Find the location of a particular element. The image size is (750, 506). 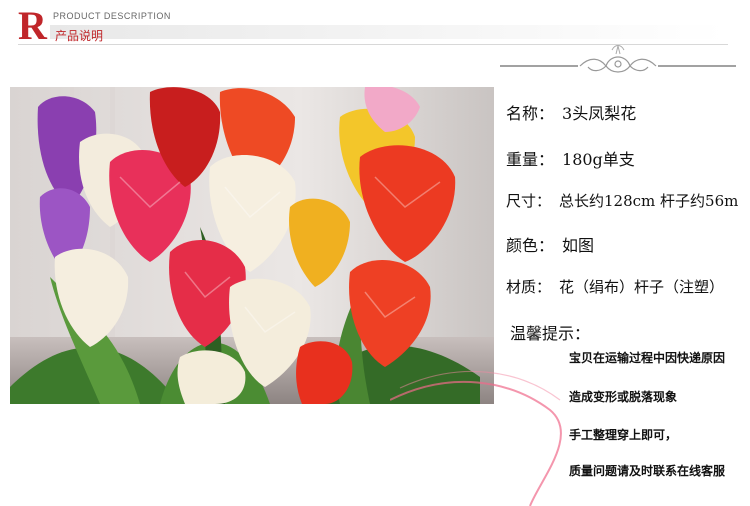

spec-name: 名称： 3头凤梨花 is located at coordinates (571, 112).